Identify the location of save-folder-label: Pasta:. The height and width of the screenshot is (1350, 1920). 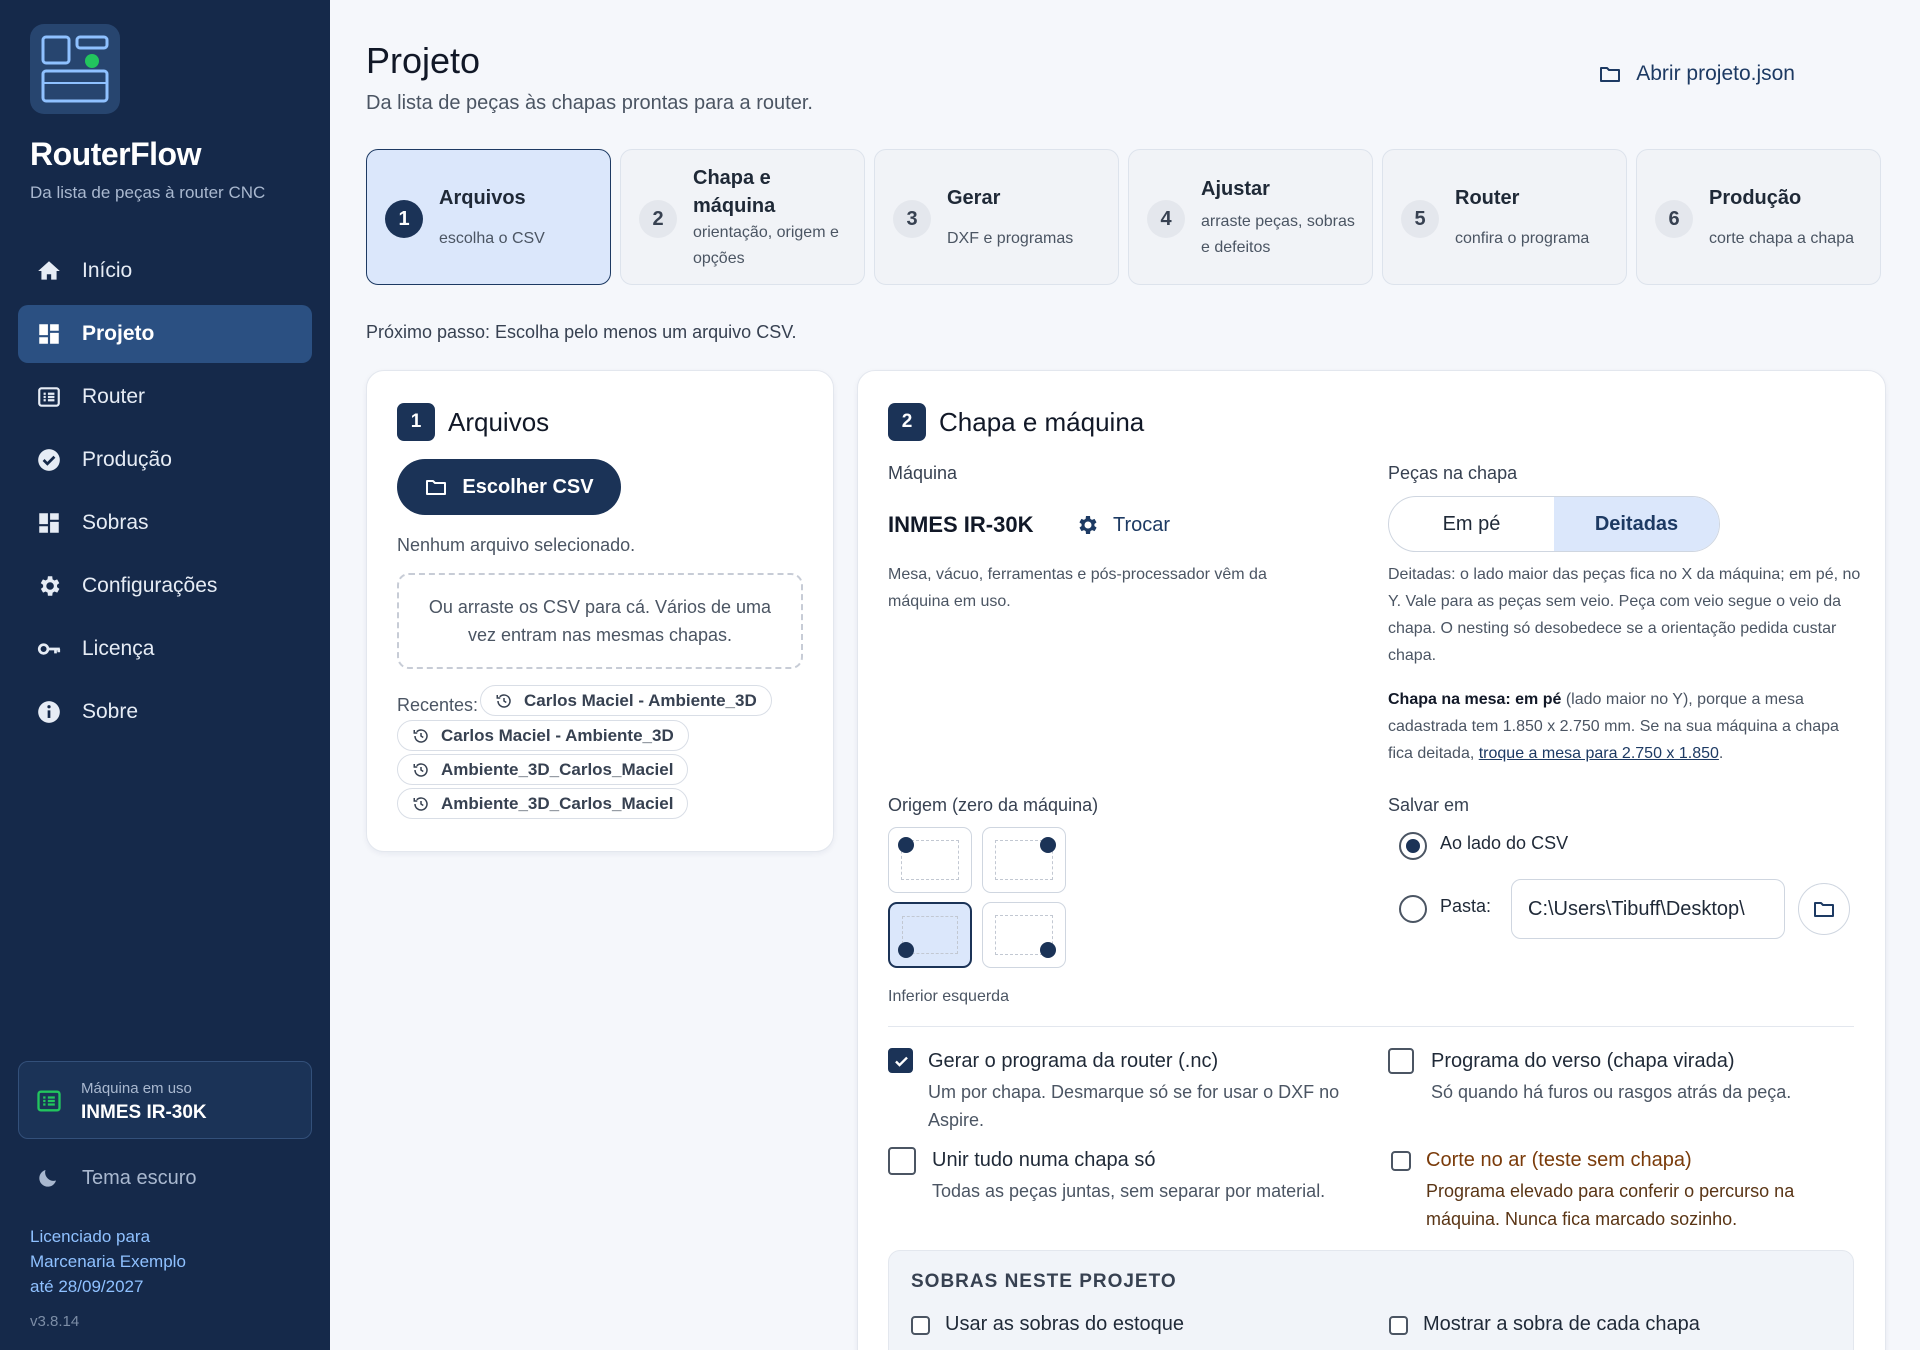
(1466, 906).